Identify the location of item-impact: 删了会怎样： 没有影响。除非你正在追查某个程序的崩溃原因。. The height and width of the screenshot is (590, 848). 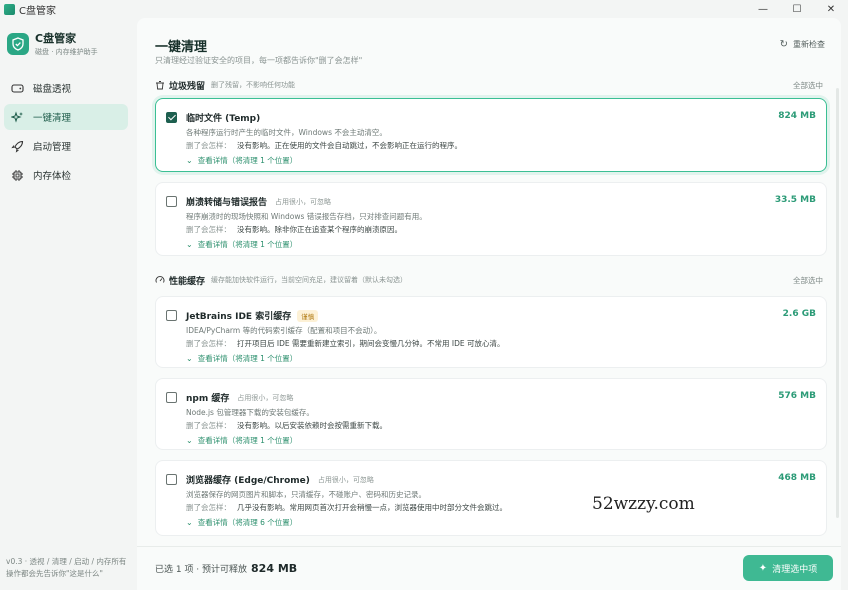
(294, 229).